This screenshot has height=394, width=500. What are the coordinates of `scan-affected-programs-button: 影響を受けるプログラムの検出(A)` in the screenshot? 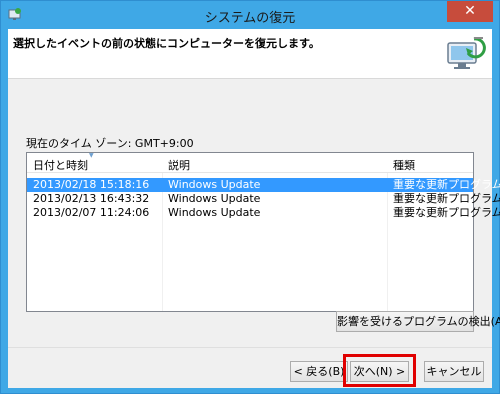 It's located at (418, 321).